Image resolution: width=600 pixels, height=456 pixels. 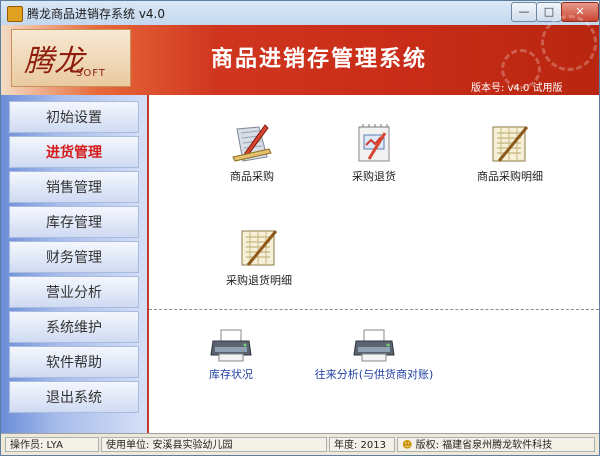 I want to click on account-analysis-item: 往来分析(与供货商对账), so click(x=374, y=355).